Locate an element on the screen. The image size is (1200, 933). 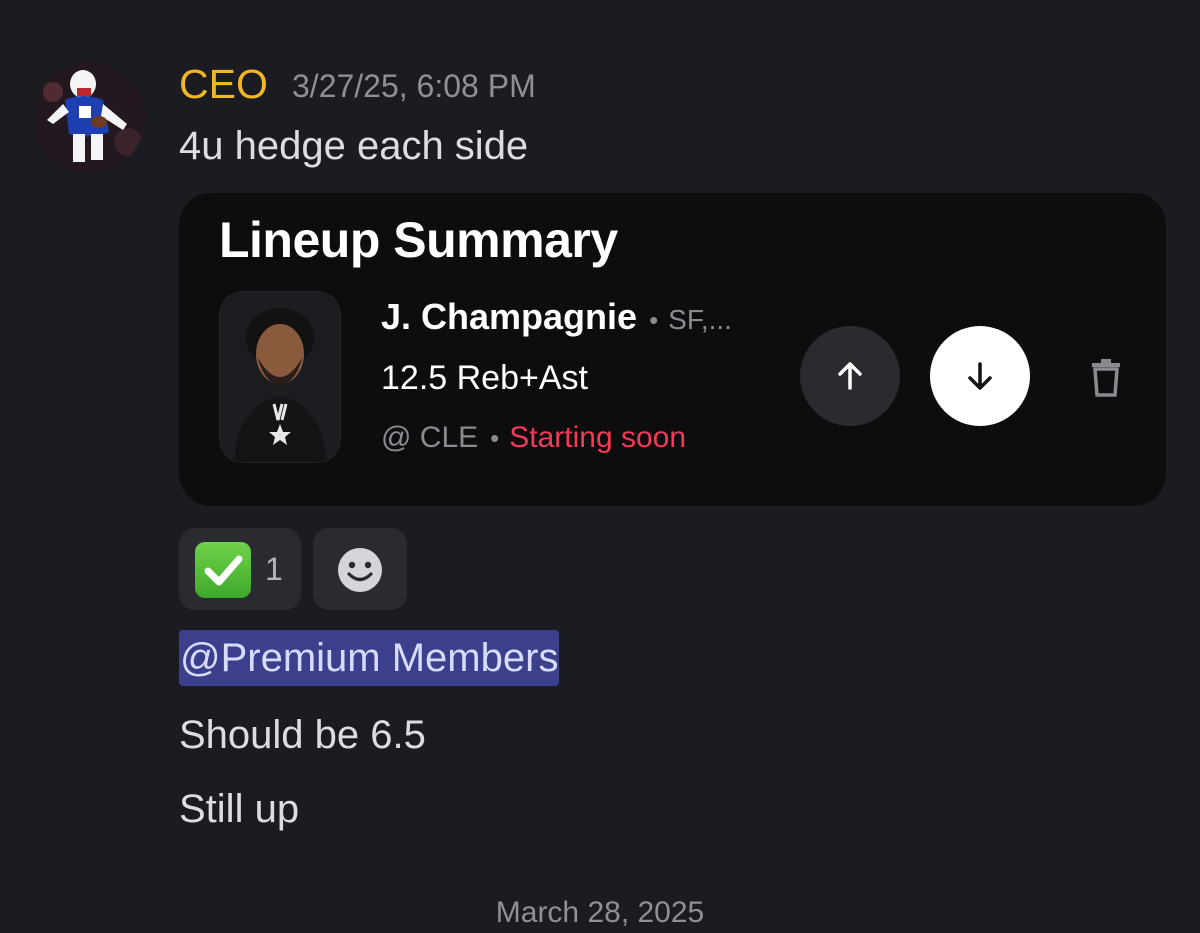
player-headshot-image is located at coordinates (280, 377).